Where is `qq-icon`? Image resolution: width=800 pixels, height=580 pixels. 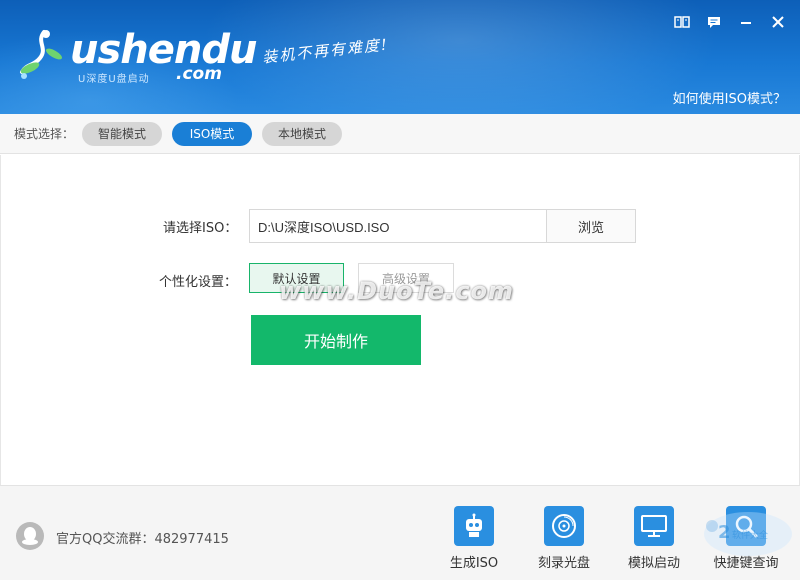 qq-icon is located at coordinates (30, 536).